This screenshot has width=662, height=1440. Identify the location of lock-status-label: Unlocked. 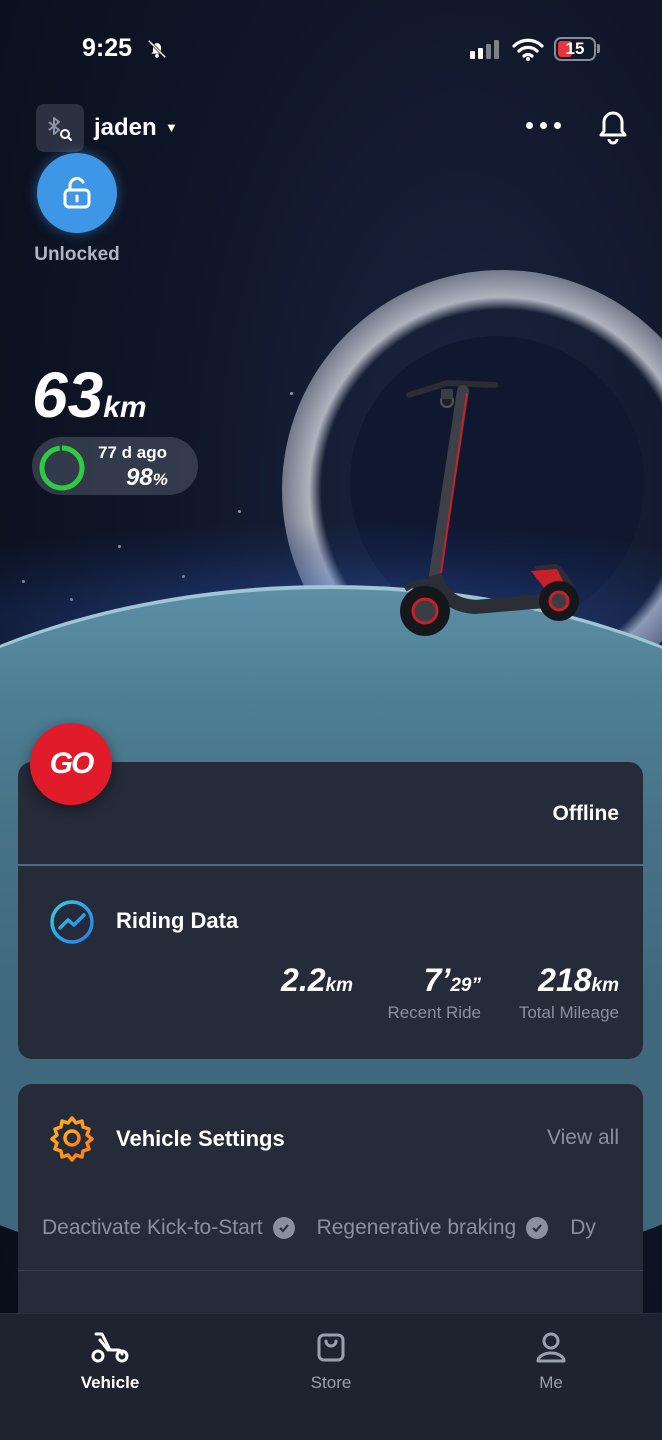
(77, 254).